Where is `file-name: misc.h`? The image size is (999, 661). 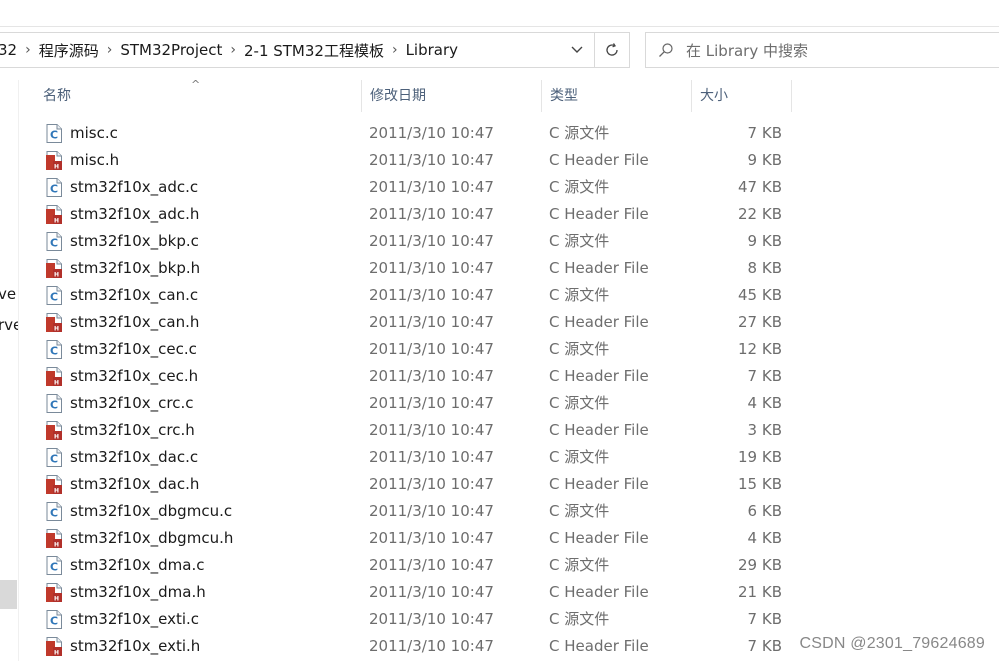 file-name: misc.h is located at coordinates (94, 160).